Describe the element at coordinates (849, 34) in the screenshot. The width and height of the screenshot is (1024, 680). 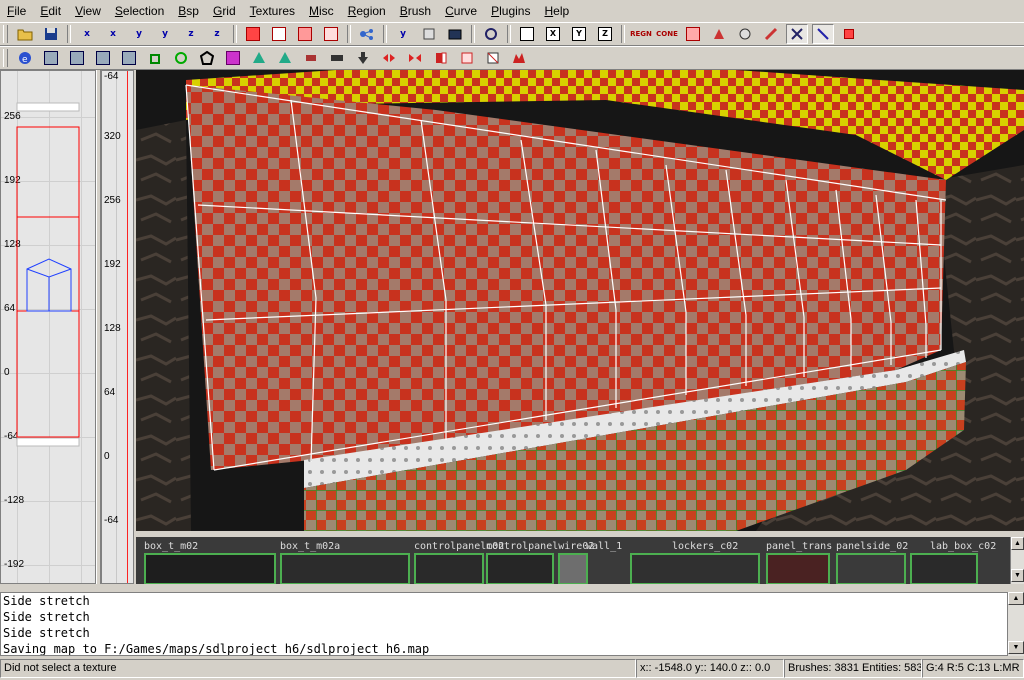
I see `brush-tool-icon` at that location.